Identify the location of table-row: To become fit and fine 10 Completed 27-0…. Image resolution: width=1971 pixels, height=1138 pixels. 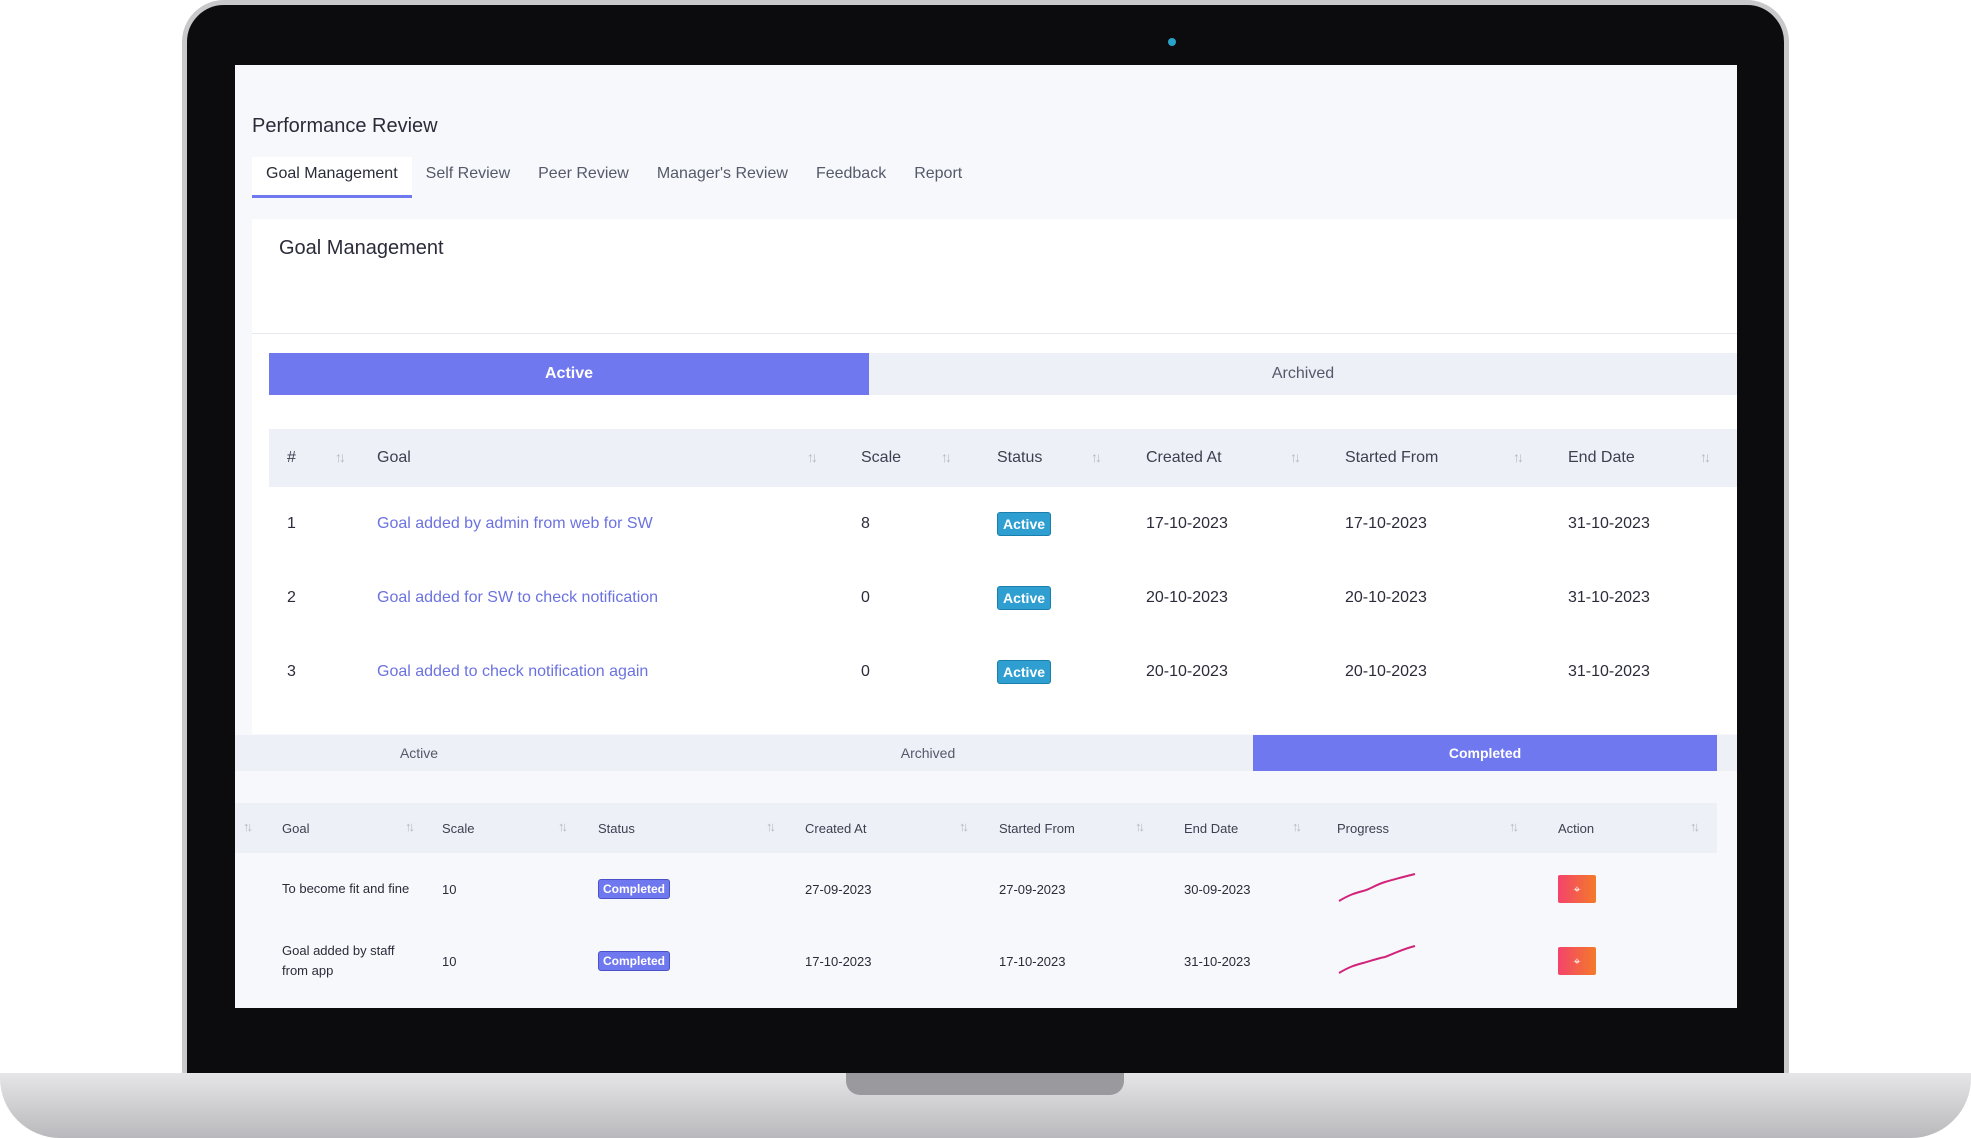
(976, 889).